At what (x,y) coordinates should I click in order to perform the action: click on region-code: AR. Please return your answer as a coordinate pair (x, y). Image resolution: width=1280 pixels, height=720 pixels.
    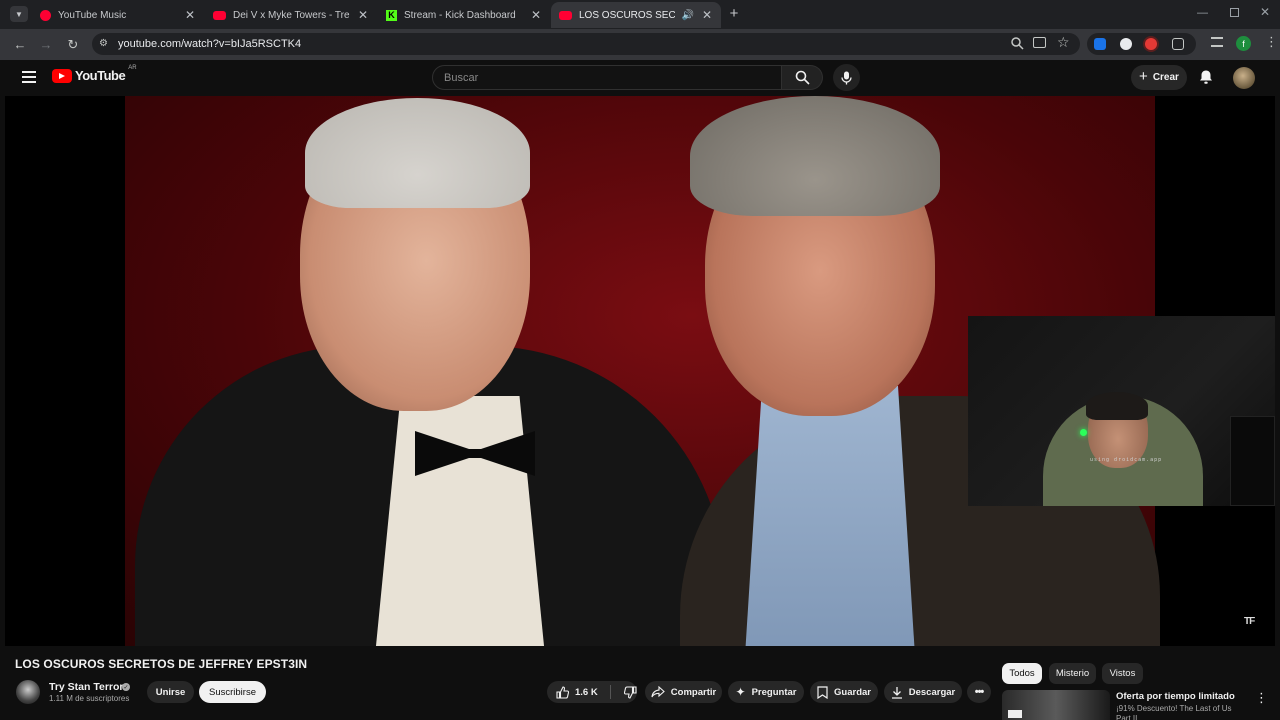
    Looking at the image, I should click on (132, 68).